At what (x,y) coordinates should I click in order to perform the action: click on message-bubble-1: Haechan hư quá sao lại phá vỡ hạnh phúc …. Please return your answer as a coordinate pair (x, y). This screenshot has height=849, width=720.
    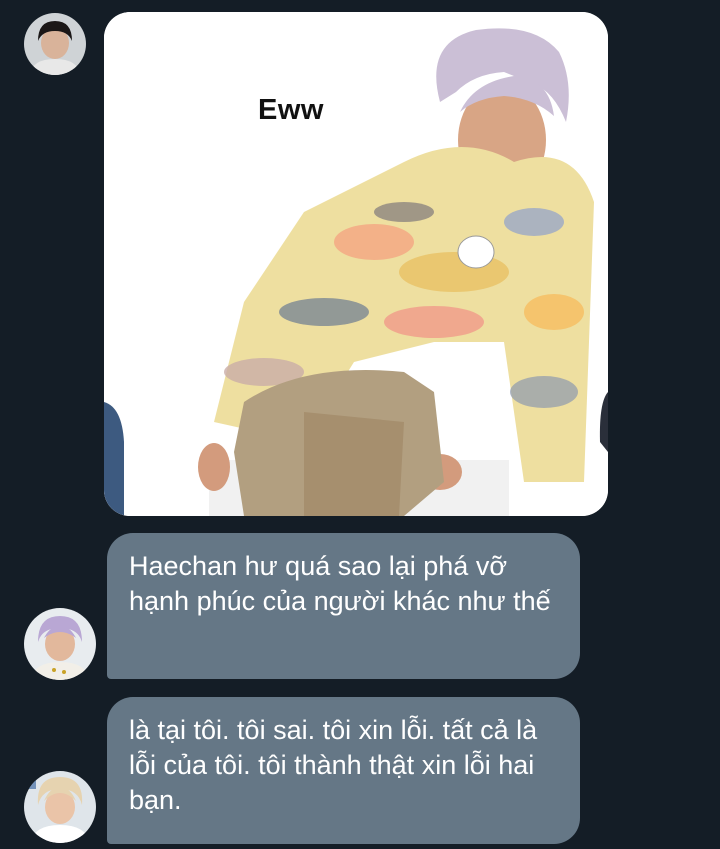
    Looking at the image, I should click on (343, 606).